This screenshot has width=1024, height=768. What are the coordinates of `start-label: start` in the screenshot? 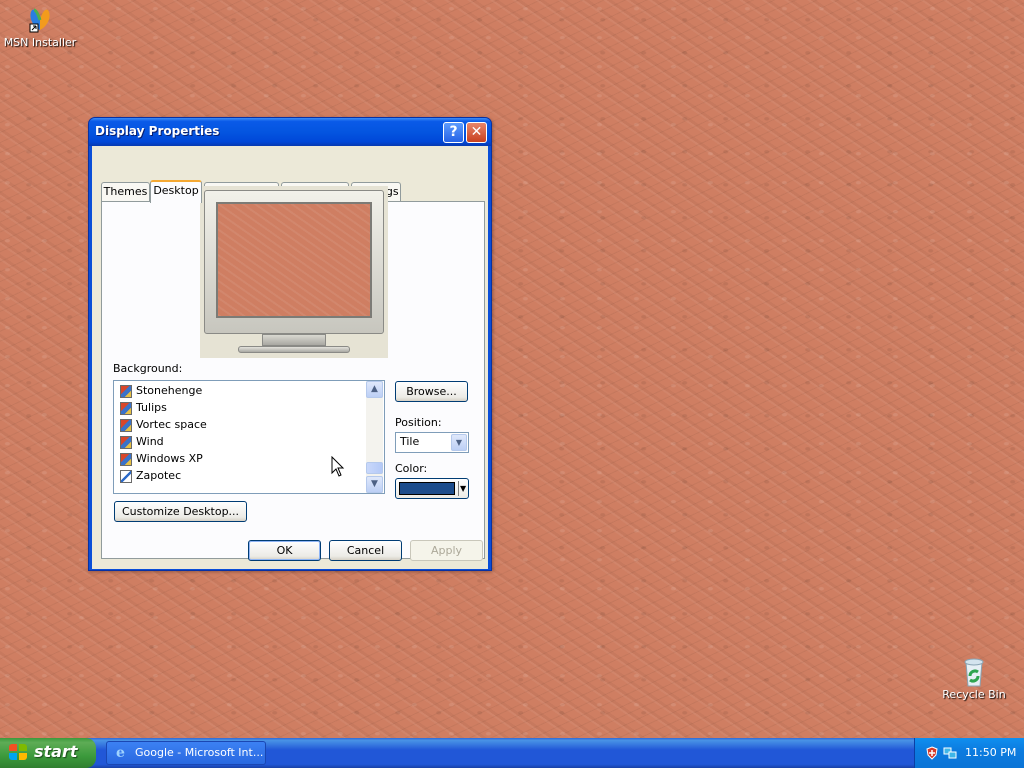 It's located at (56, 751).